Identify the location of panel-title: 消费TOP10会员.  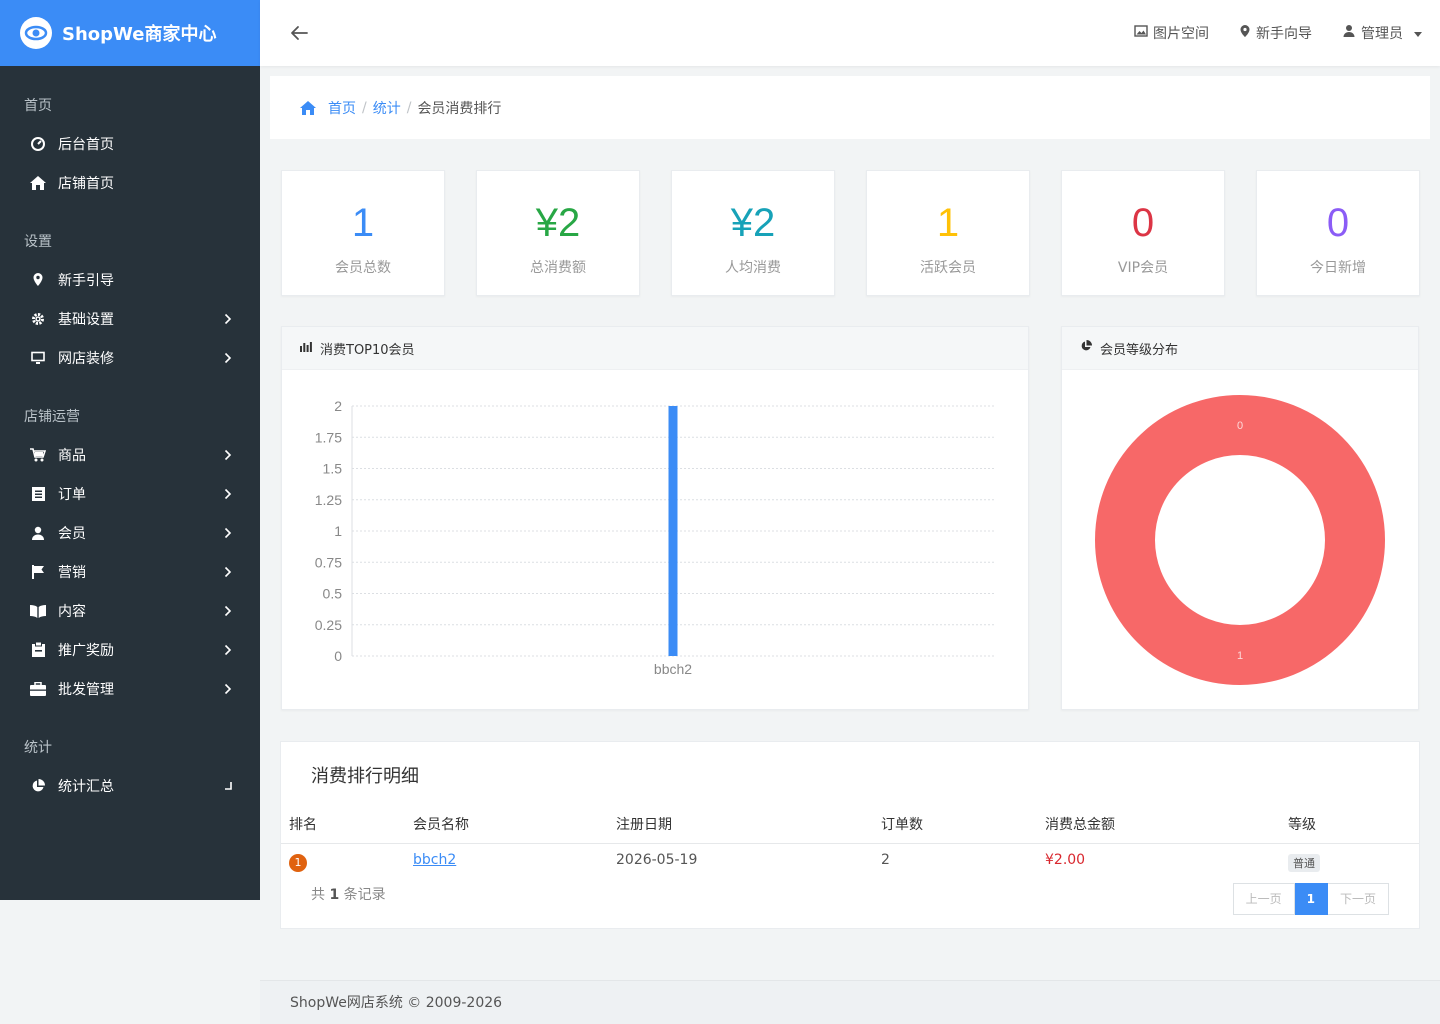
(367, 350).